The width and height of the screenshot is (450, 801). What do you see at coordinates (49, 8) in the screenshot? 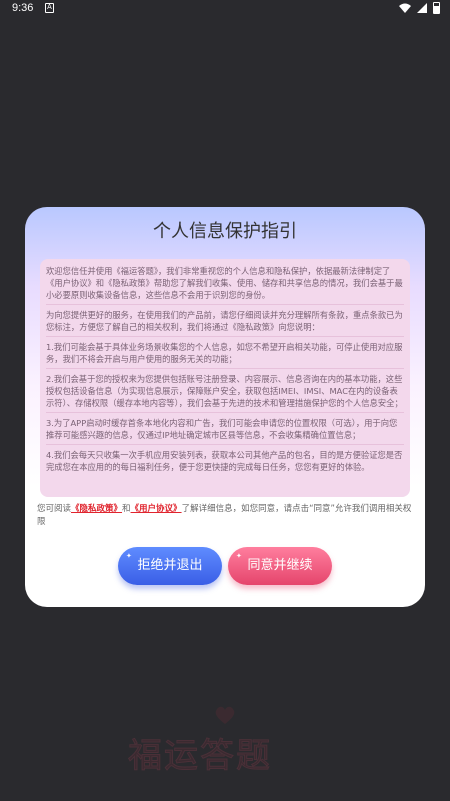
I see `notification-icon: A` at bounding box center [49, 8].